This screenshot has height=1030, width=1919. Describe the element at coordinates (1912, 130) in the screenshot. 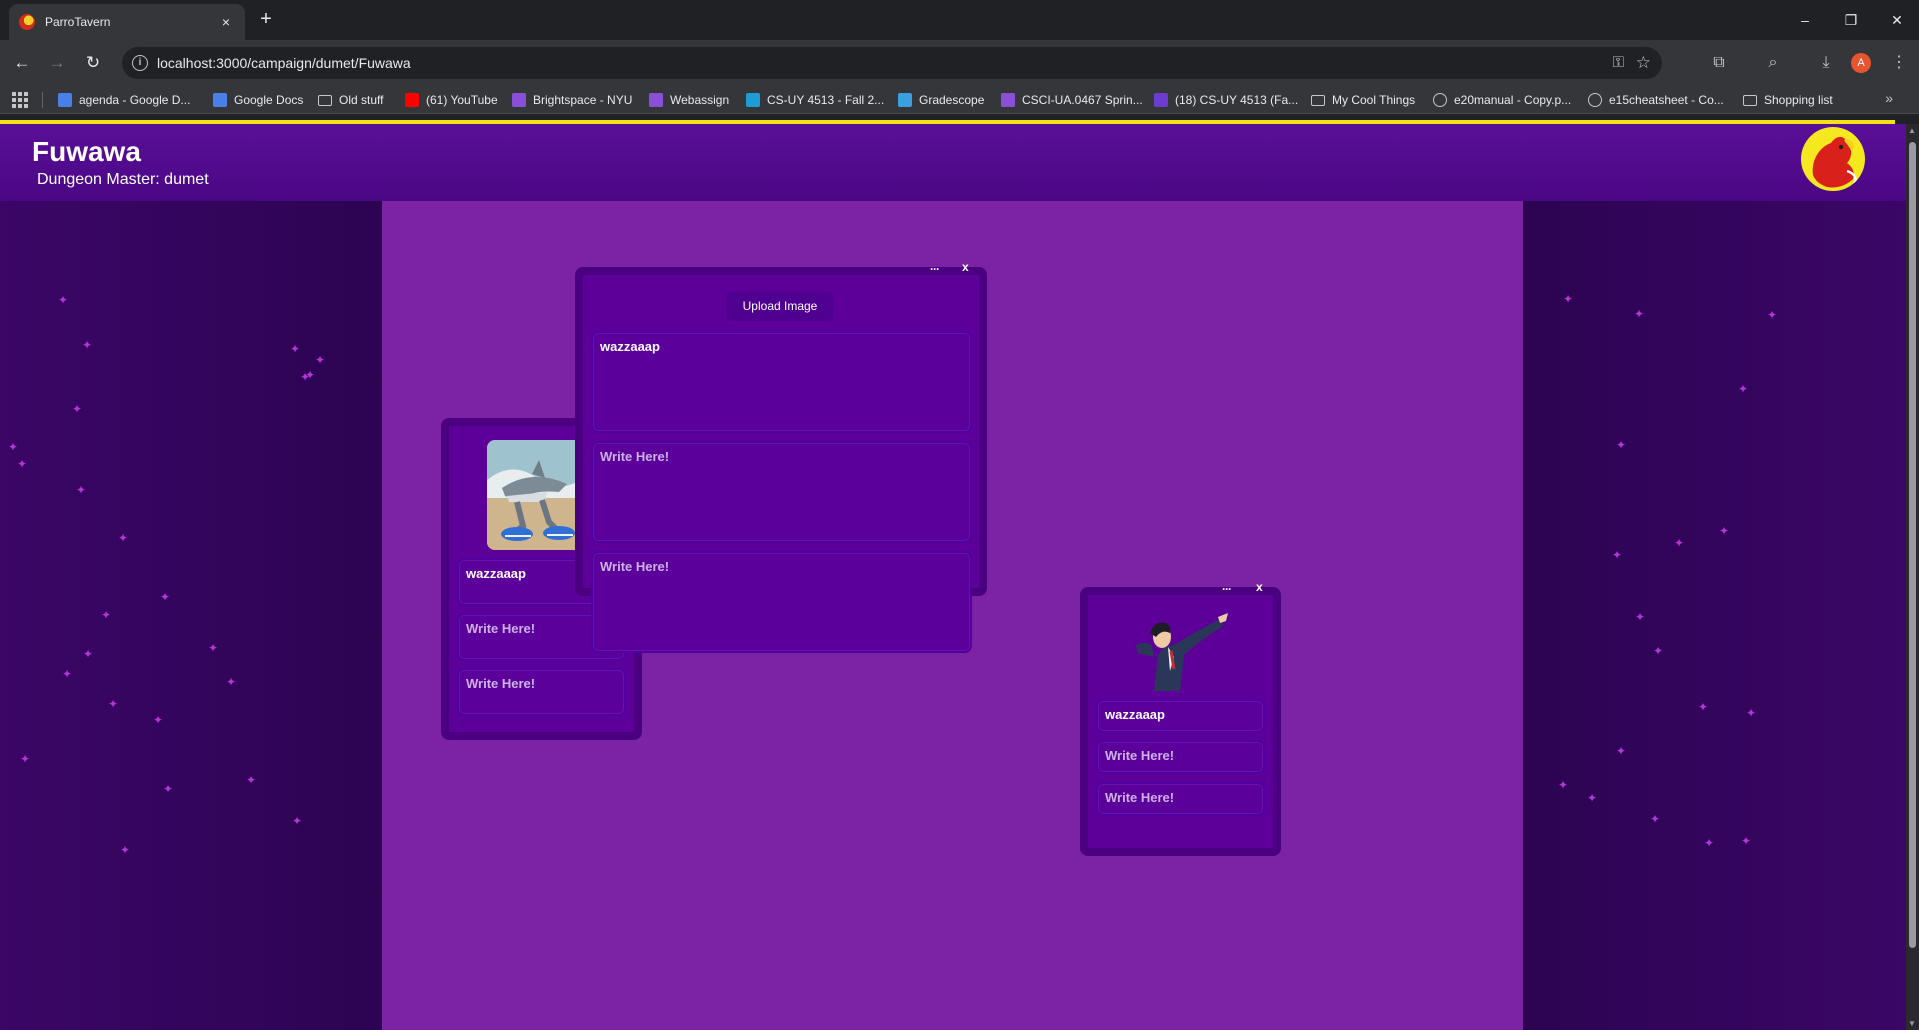

I see `scroll-up-icon: ▲` at that location.